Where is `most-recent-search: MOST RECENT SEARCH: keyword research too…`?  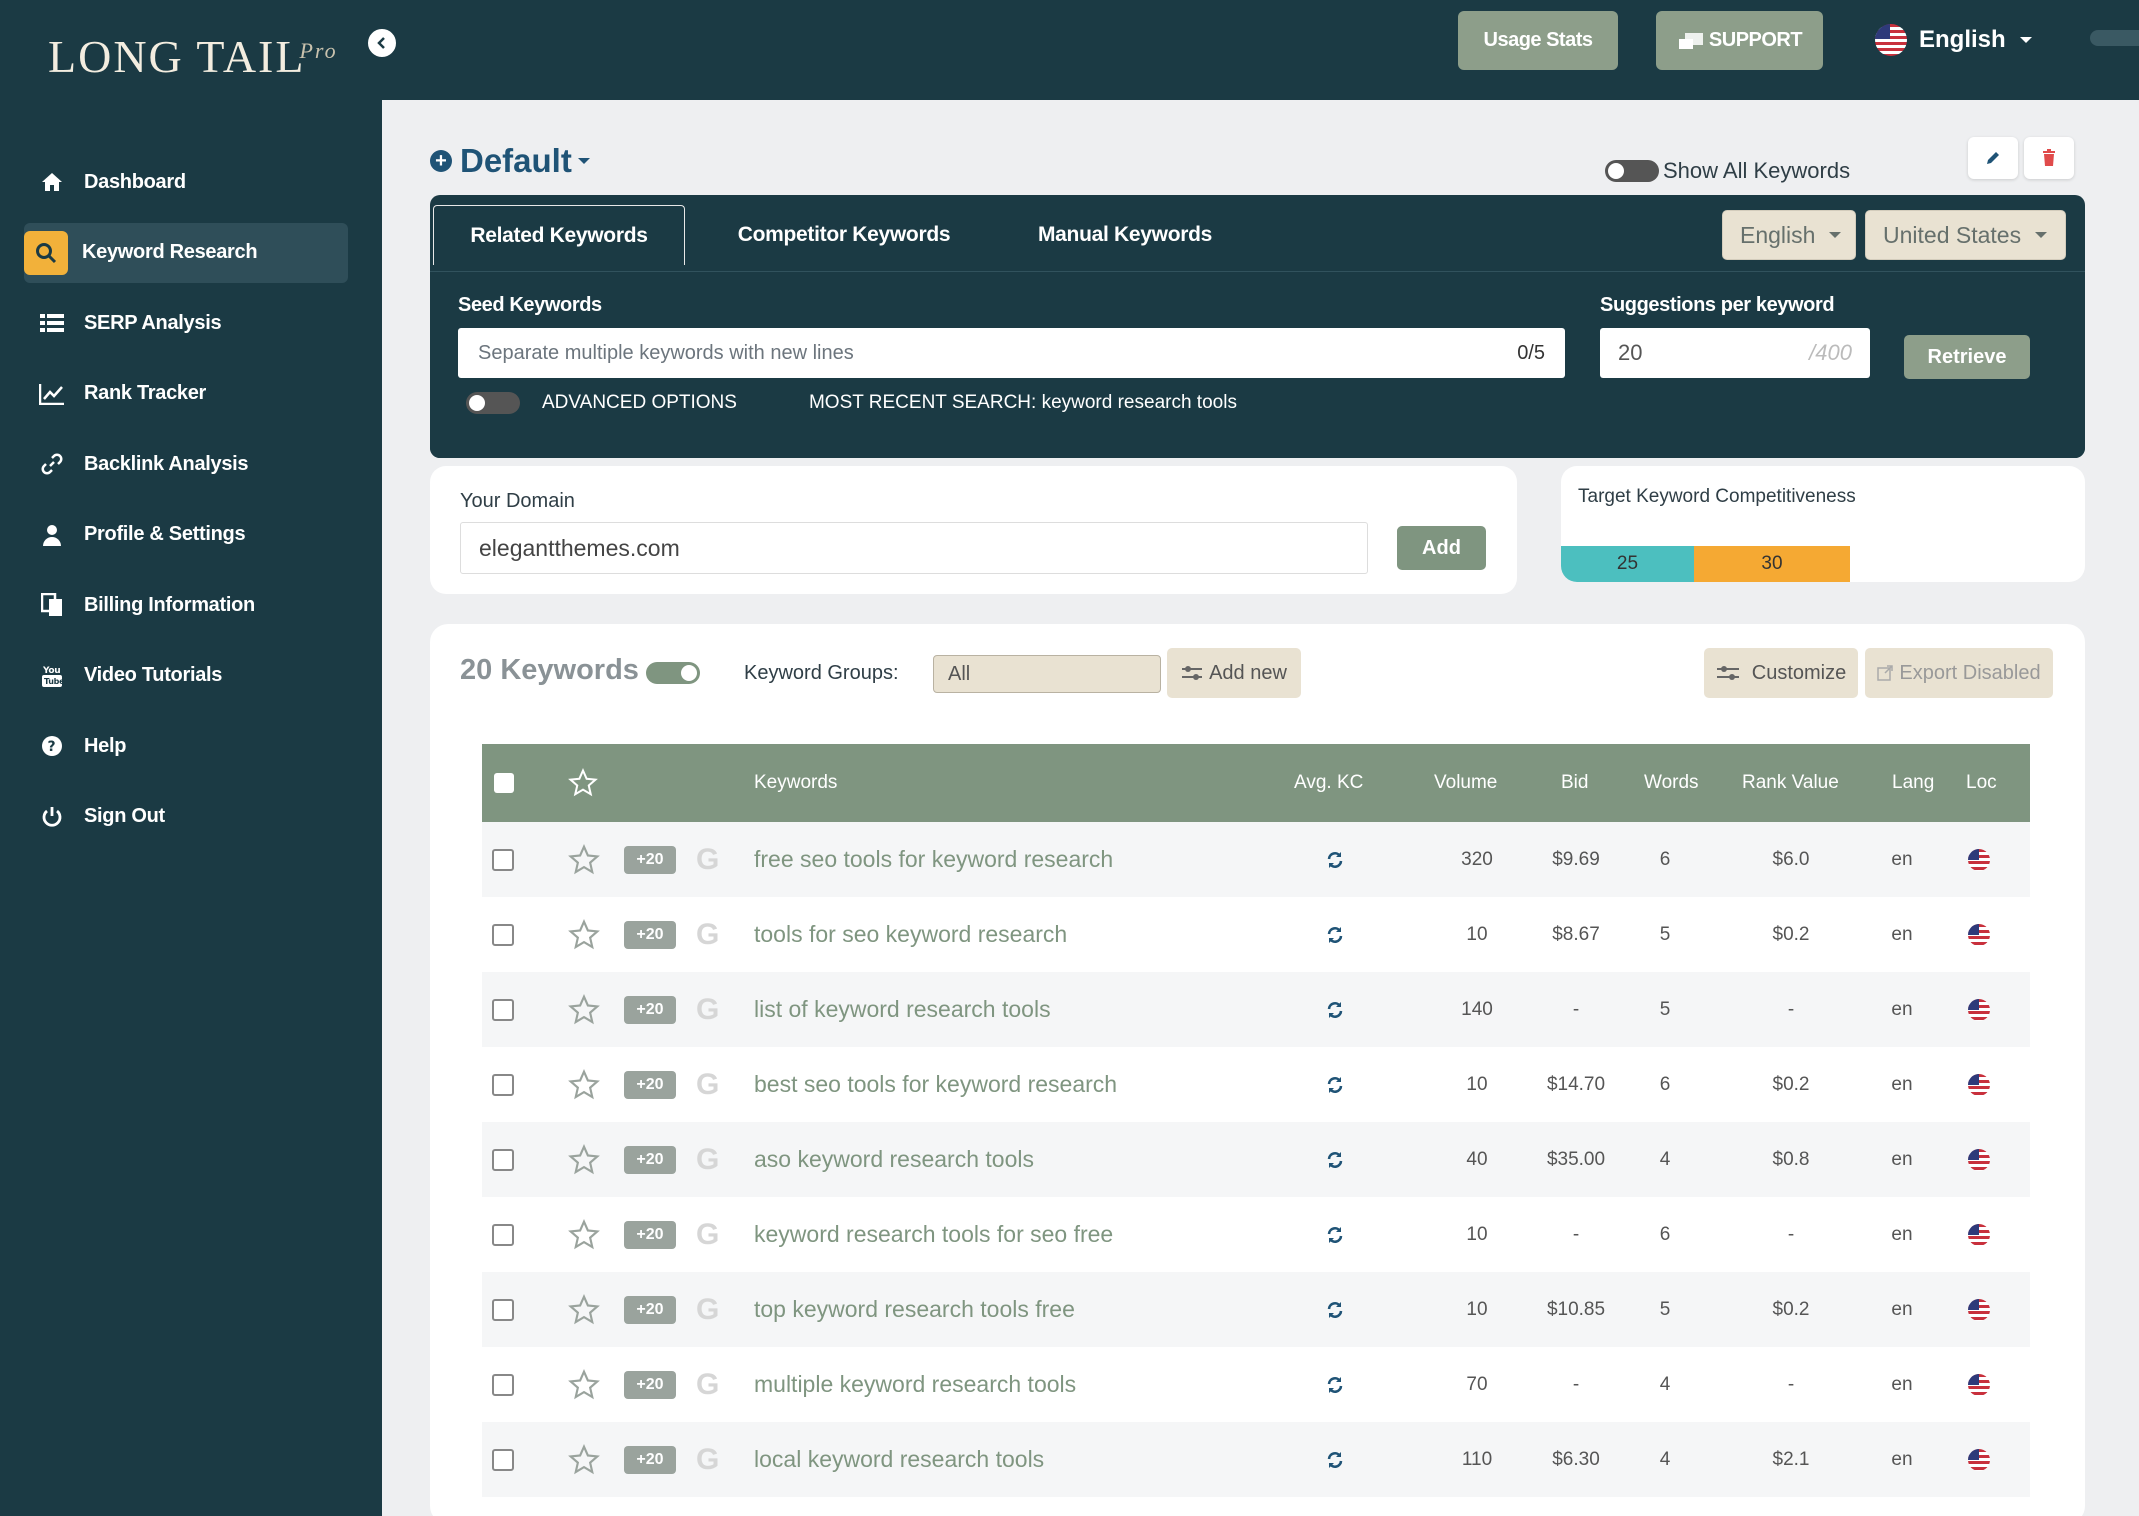 most-recent-search: MOST RECENT SEARCH: keyword research too… is located at coordinates (1023, 403).